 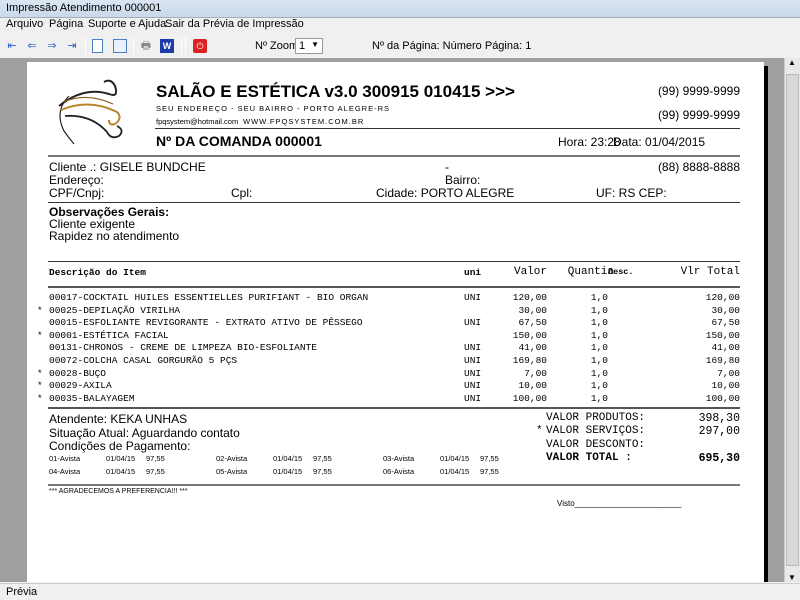 What do you see at coordinates (535, 373) in the screenshot?
I see `row-price: 7,00` at bounding box center [535, 373].